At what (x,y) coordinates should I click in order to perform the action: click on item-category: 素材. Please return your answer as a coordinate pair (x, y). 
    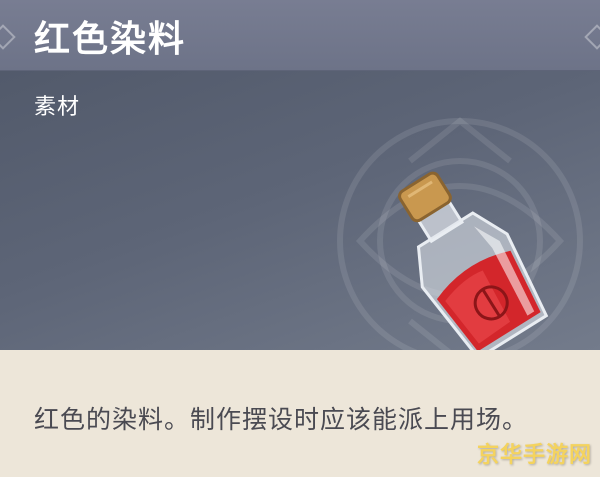
    Looking at the image, I should click on (57, 107).